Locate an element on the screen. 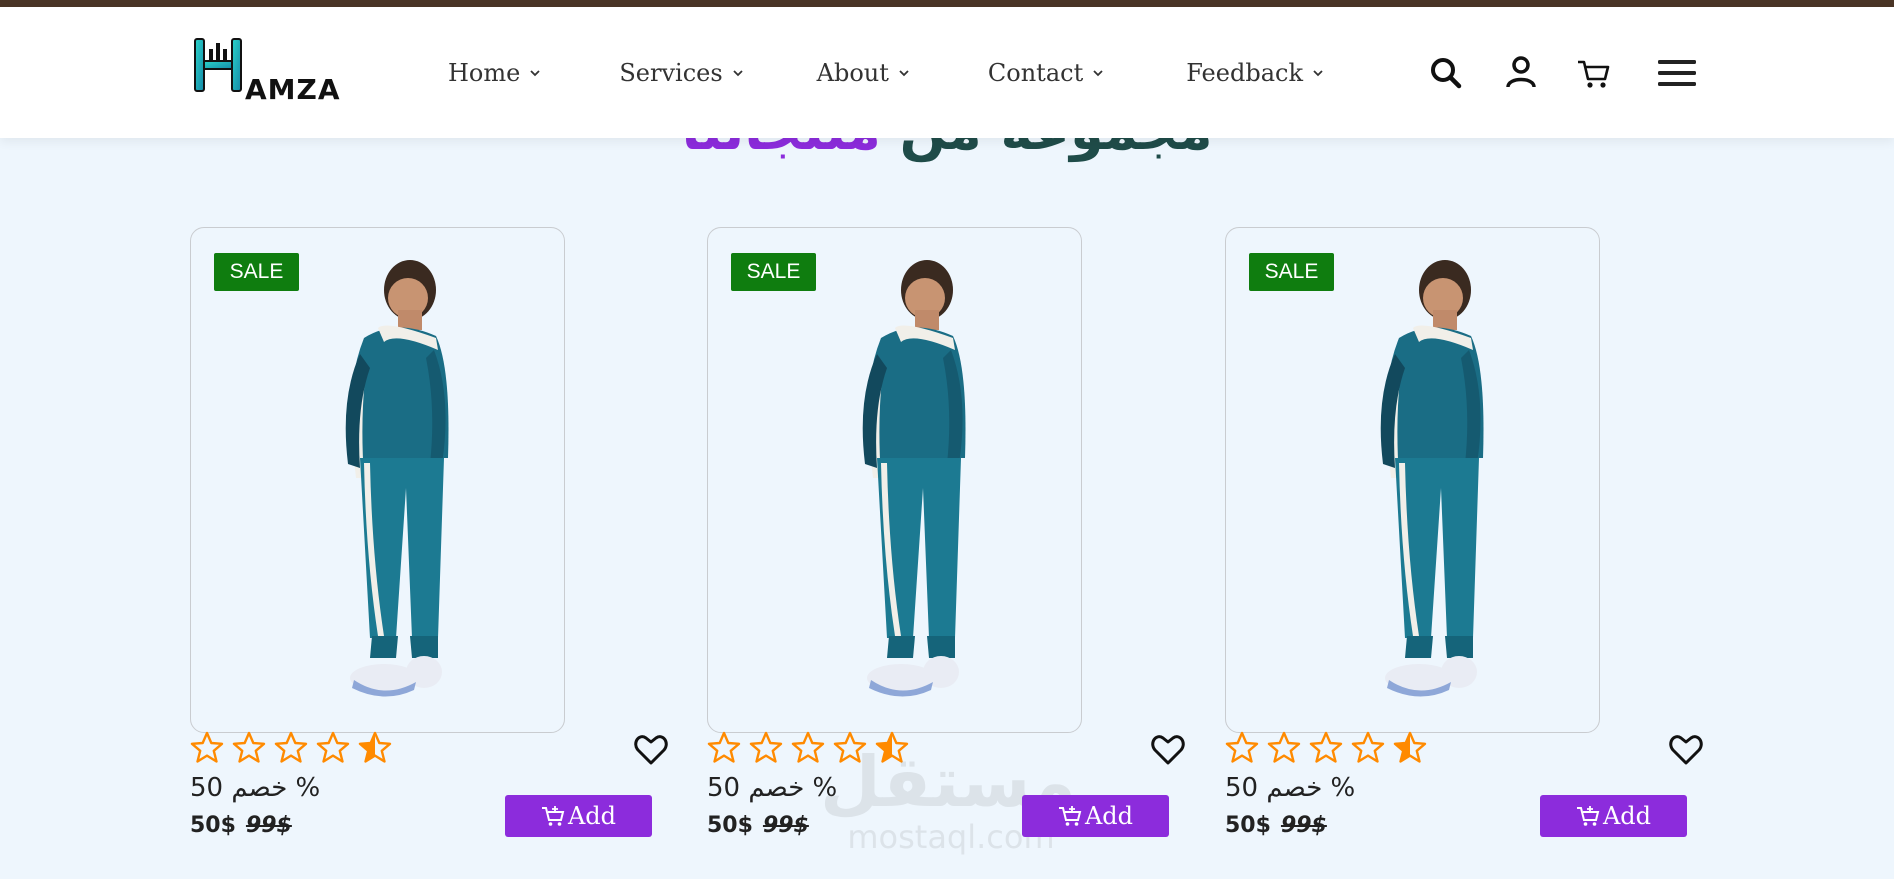  nav-item-label: Feedback is located at coordinates (1244, 73).